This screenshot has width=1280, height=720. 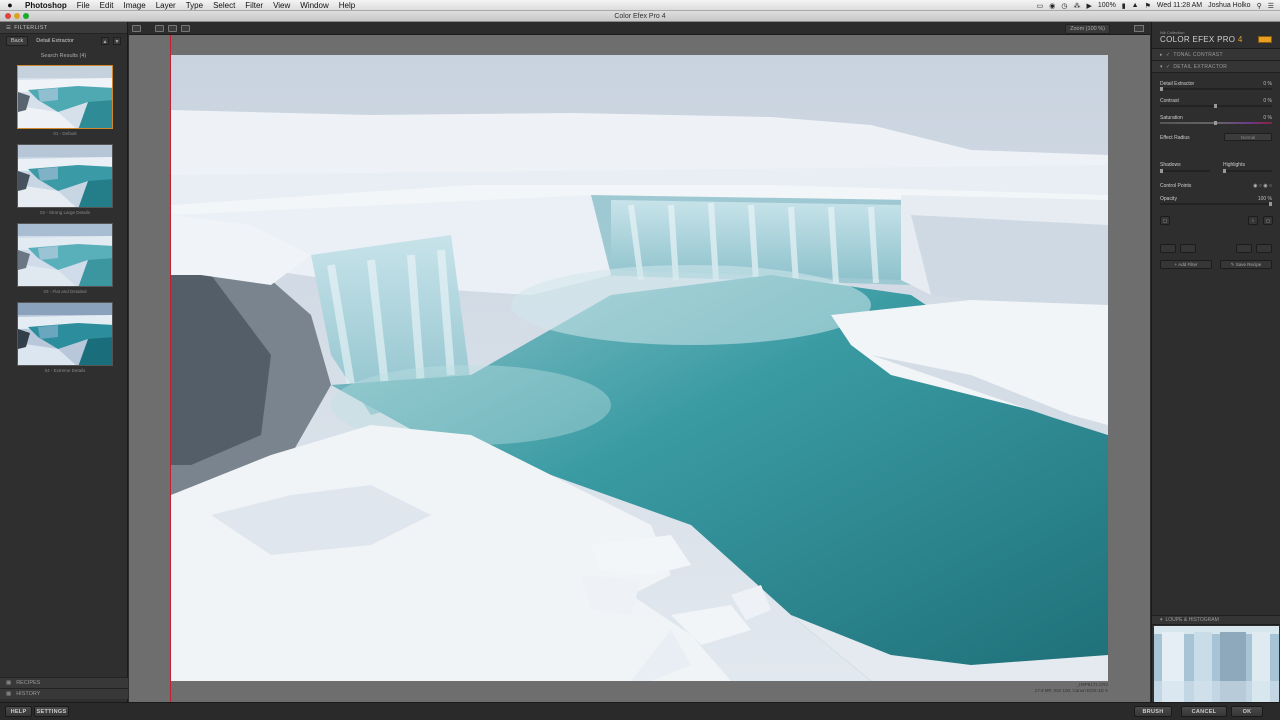 I want to click on detail-extractor-label: Detail Extractor, so click(x=1177, y=84).